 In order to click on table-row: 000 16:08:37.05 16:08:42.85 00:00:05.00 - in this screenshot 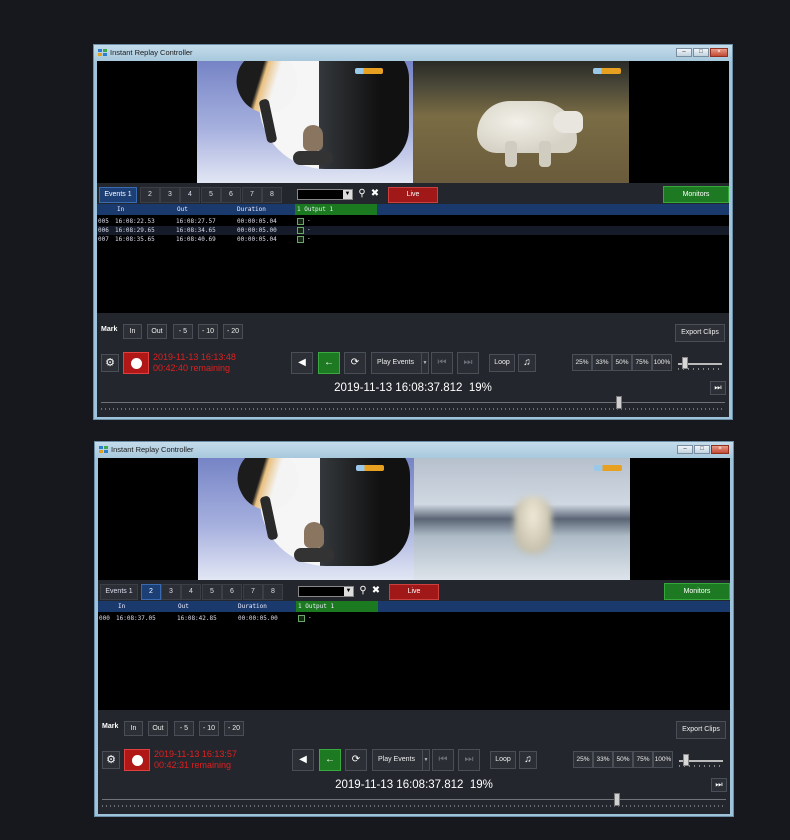, I will do `click(414, 618)`.